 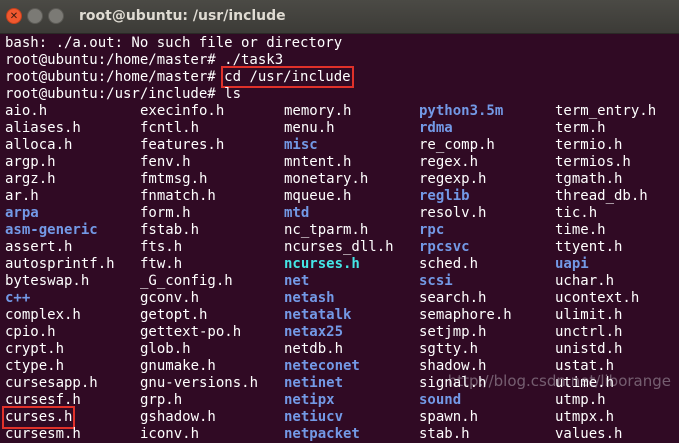 I want to click on file-entry: unctrl.h, so click(x=589, y=332).